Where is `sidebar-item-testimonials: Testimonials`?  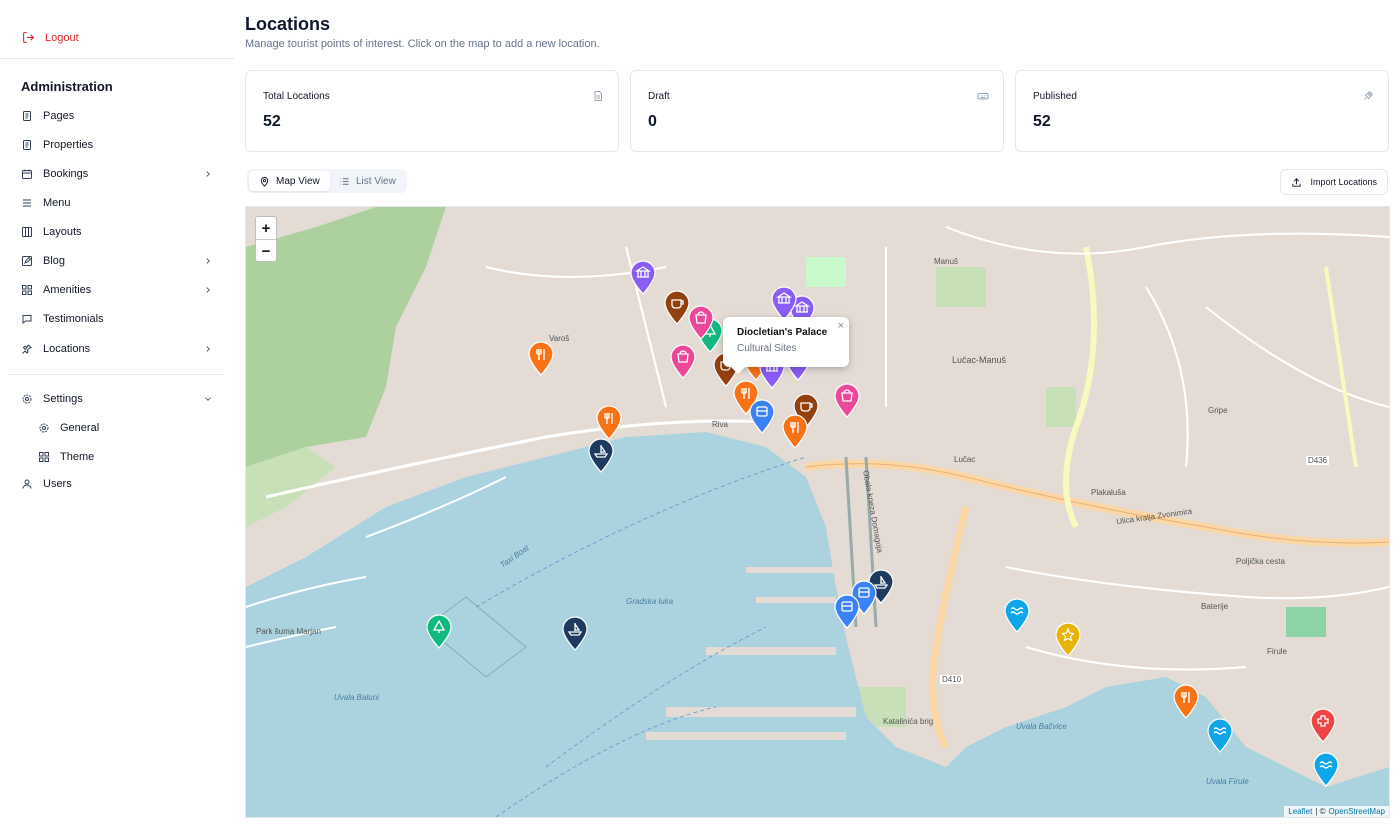
sidebar-item-testimonials: Testimonials is located at coordinates (117, 319).